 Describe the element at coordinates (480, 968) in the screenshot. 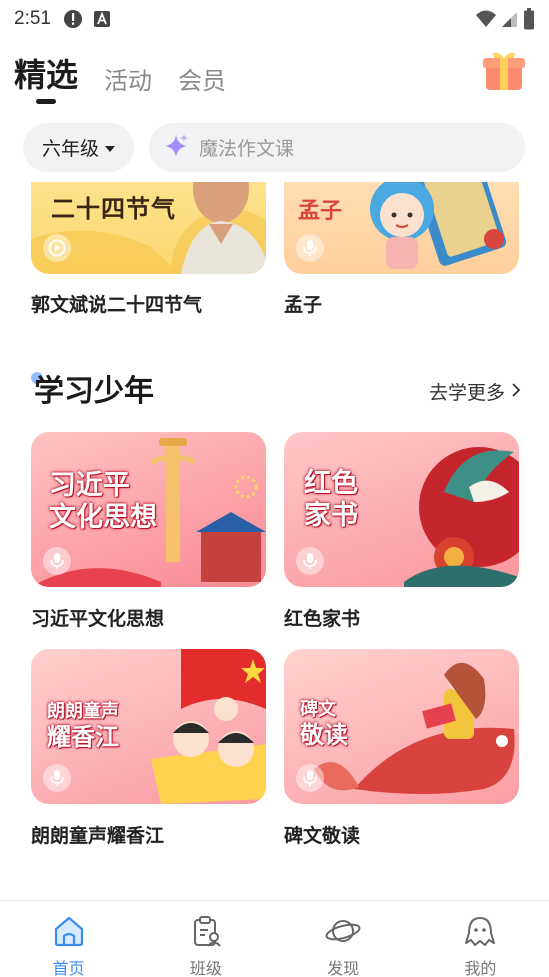

I see `nav-profile-label: 我的` at that location.